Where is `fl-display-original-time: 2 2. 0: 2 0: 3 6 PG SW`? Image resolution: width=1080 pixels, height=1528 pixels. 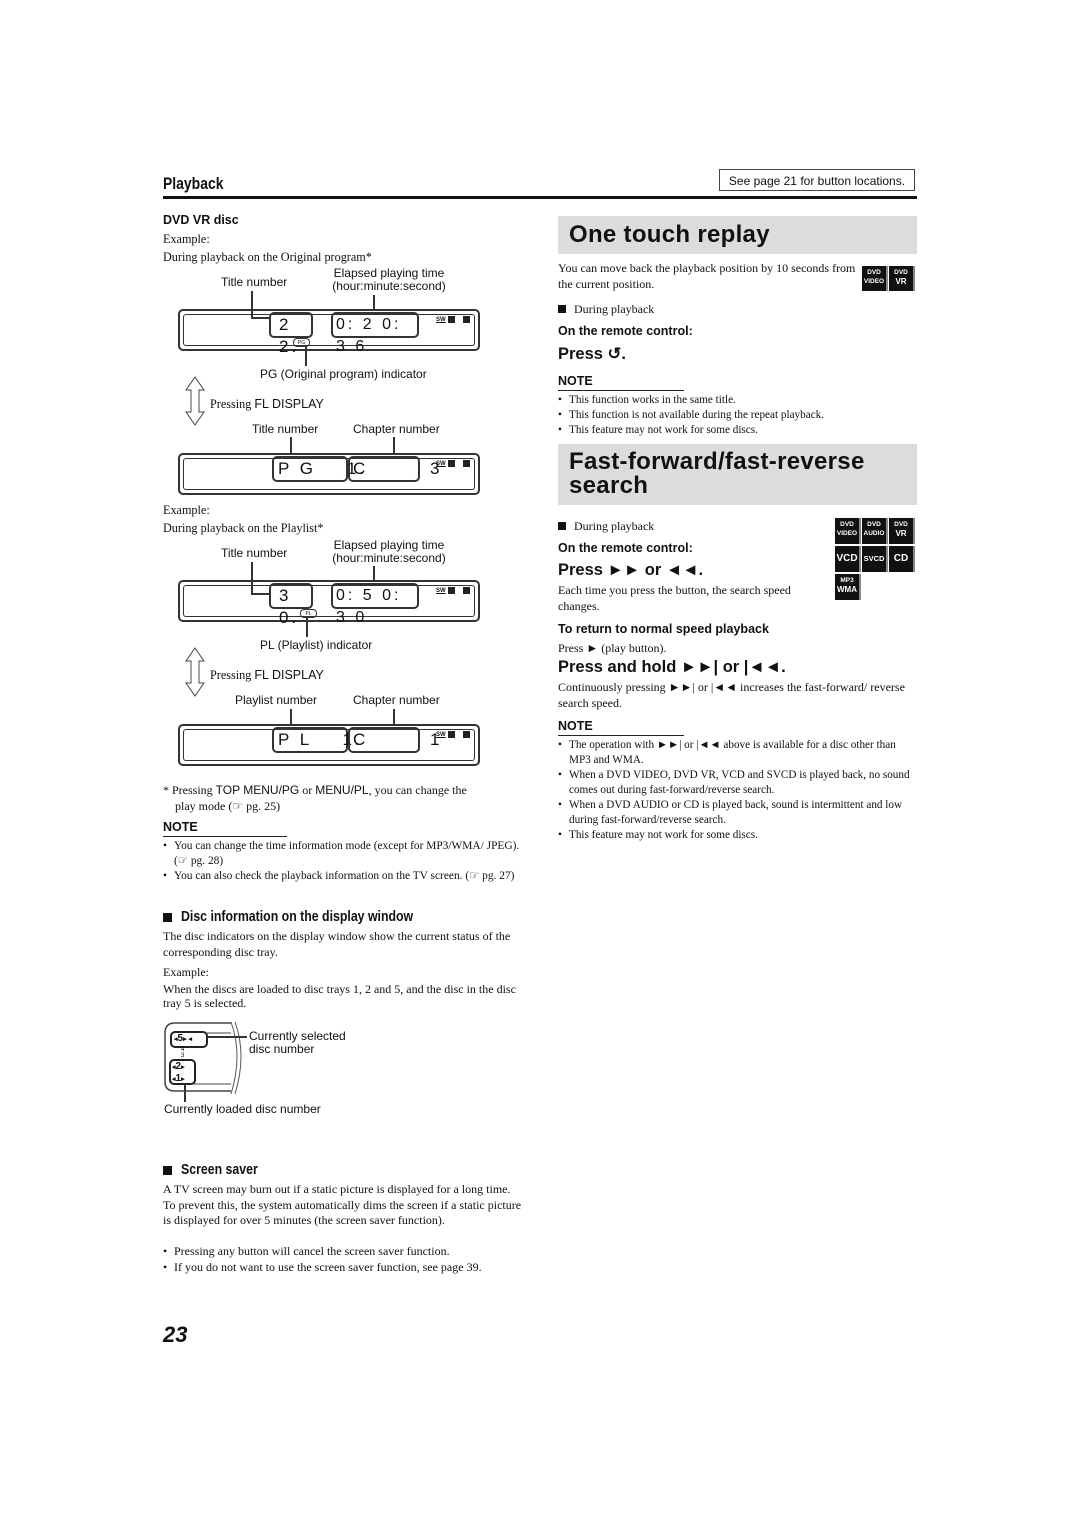
fl-display-original-time: 2 2. 0: 2 0: 3 6 PG SW is located at coordinates (329, 332).